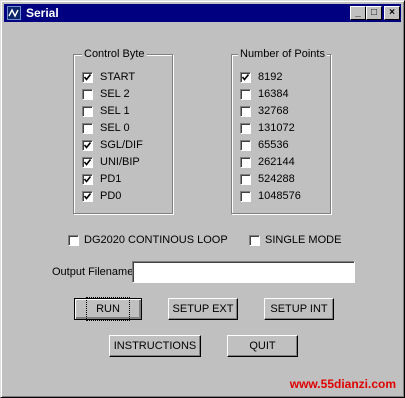 The height and width of the screenshot is (398, 405). What do you see at coordinates (118, 77) in the screenshot?
I see `control-byte-checkbox-label: START` at bounding box center [118, 77].